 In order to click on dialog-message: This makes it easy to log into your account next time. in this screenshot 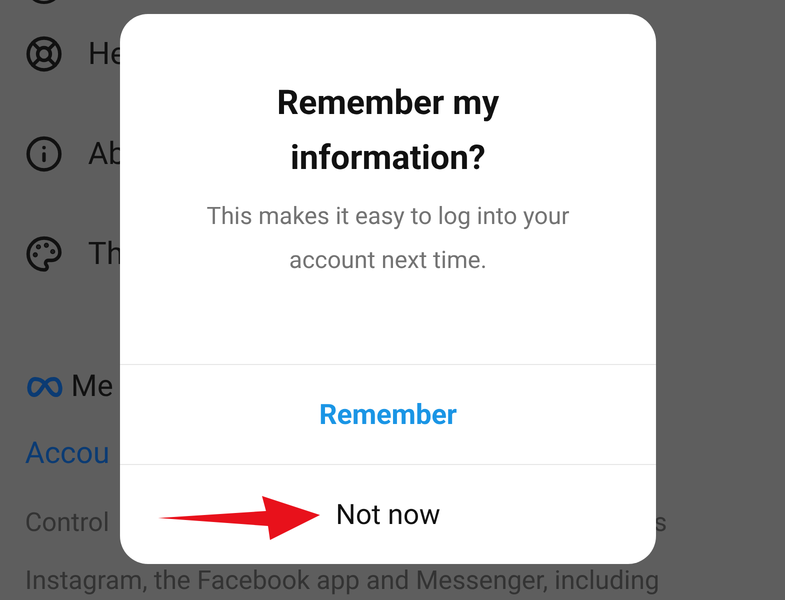, I will do `click(388, 238)`.